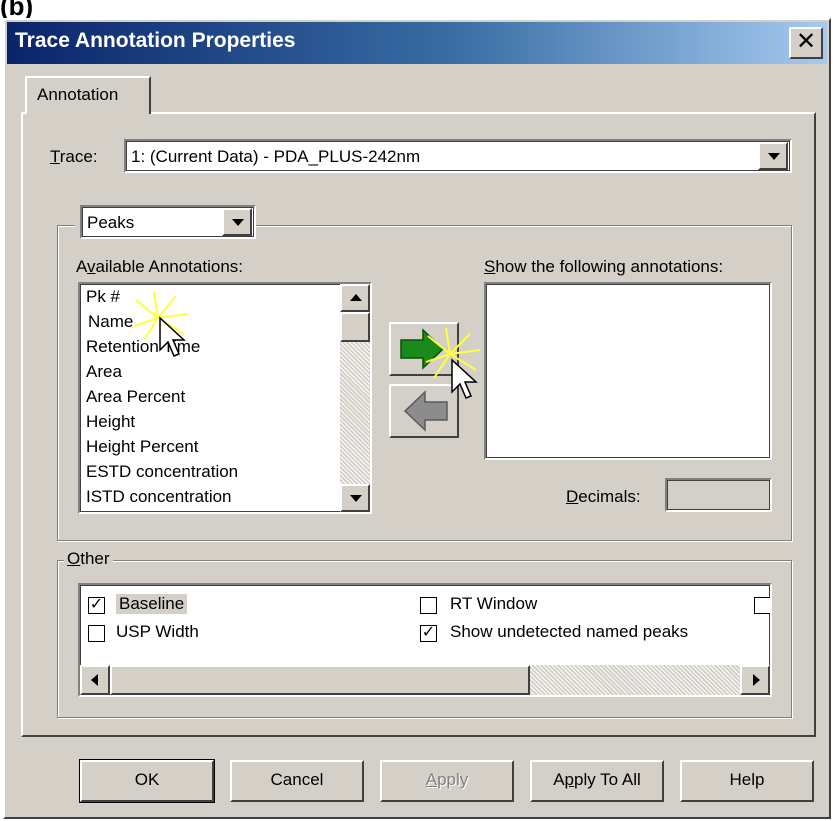 This screenshot has height=821, width=833. What do you see at coordinates (603, 496) in the screenshot?
I see `decimals-label: Decimals:` at bounding box center [603, 496].